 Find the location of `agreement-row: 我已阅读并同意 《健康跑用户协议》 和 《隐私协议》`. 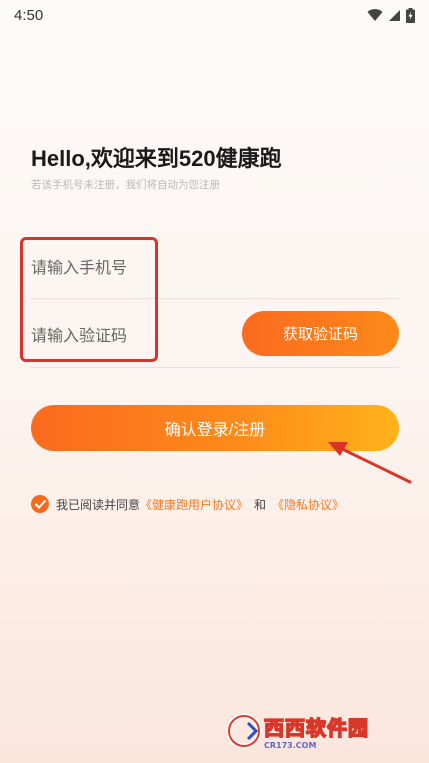

agreement-row: 我已阅读并同意 《健康跑用户协议》 和 《隐私协议》 is located at coordinates (187, 504).